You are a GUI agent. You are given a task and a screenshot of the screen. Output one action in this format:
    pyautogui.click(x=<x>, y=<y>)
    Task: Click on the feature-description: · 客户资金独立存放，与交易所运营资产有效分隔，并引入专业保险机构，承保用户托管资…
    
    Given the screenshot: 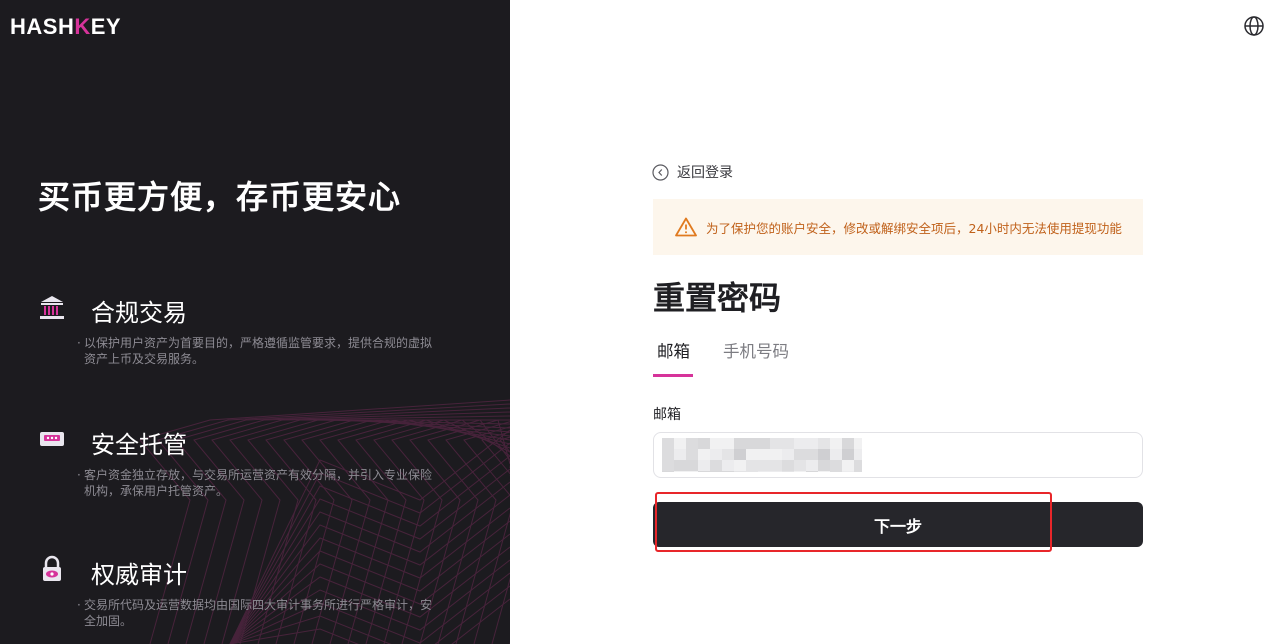 What is the action you would take?
    pyautogui.click(x=255, y=483)
    